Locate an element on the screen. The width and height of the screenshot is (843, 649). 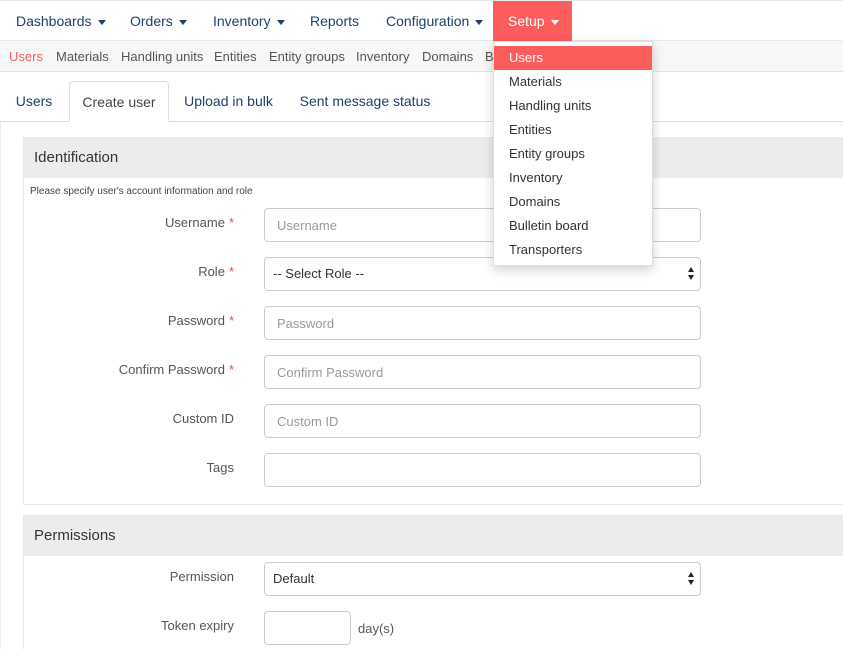
tab-upload-in-bulk: Upload in bulk is located at coordinates (228, 101).